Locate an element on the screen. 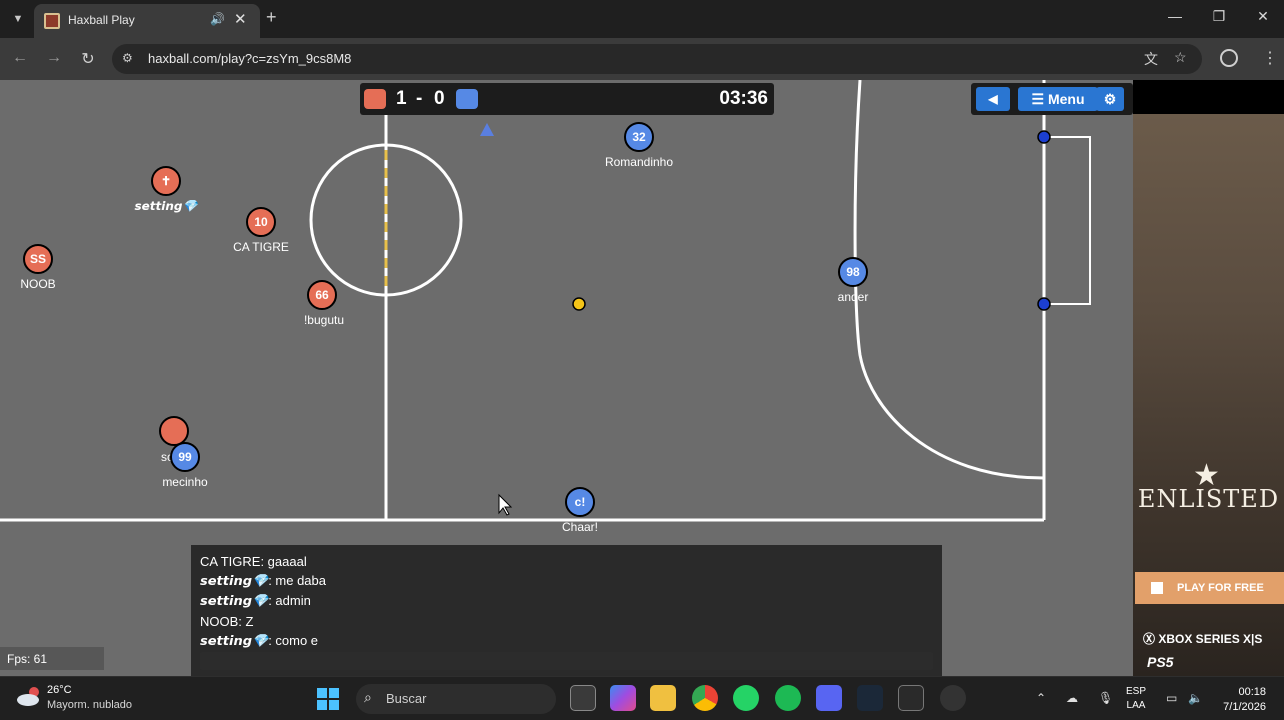 This screenshot has width=1284, height=720. weather-desc: Mayorm. nublado is located at coordinates (89, 705).